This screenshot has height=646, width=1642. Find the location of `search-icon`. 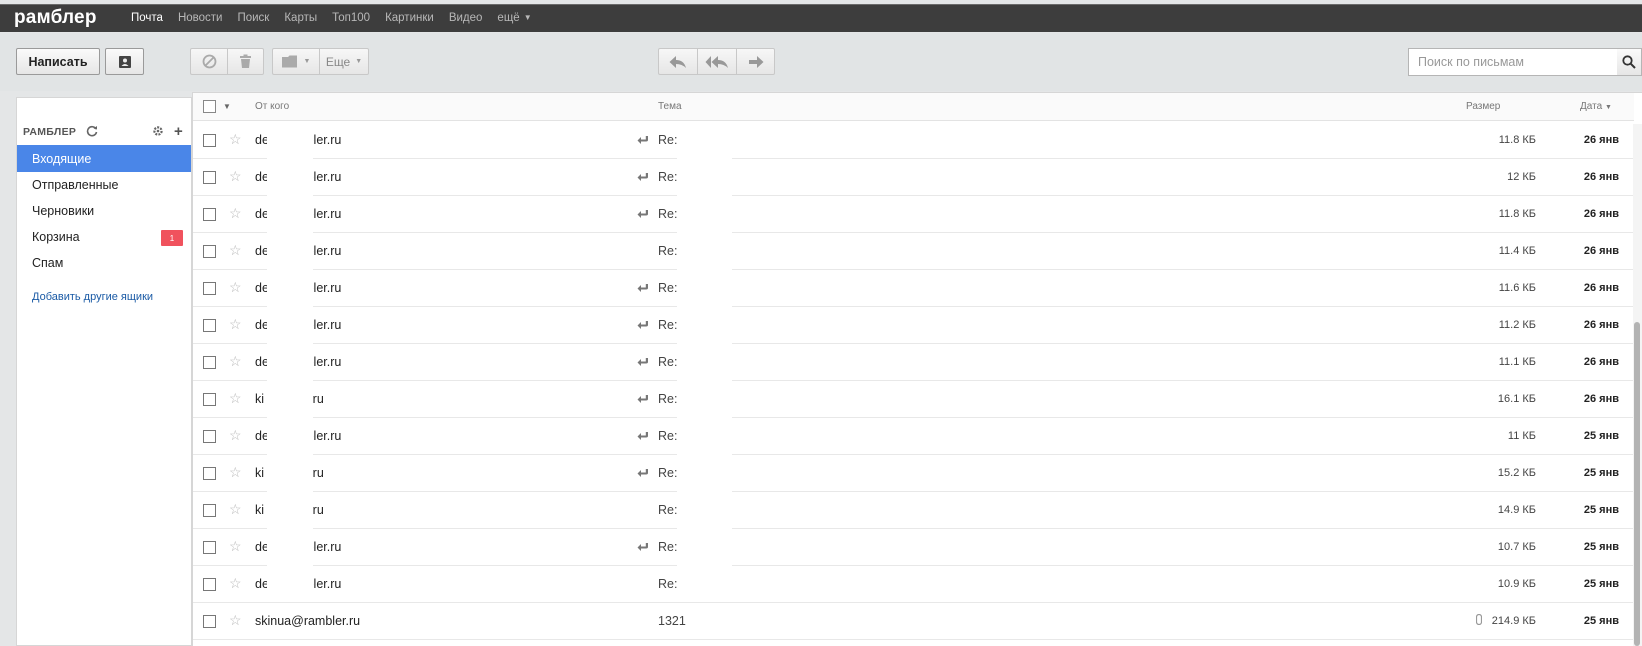

search-icon is located at coordinates (1629, 62).